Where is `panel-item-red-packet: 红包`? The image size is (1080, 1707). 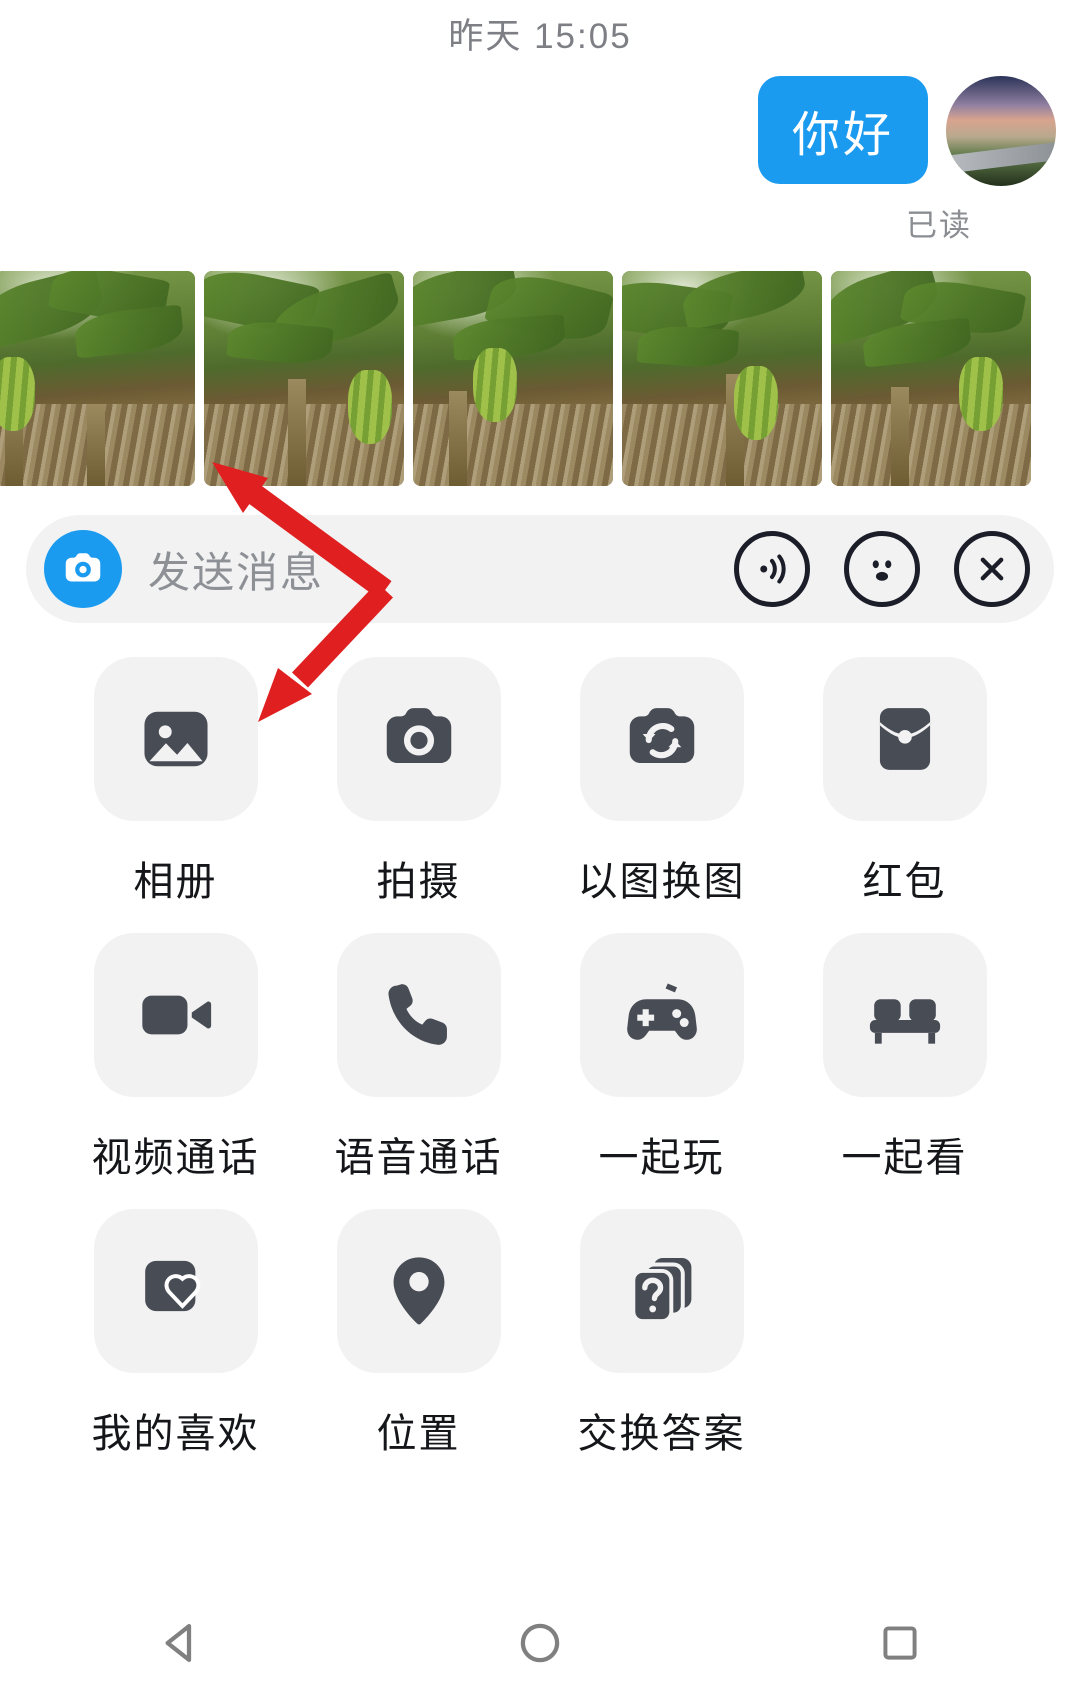 panel-item-red-packet: 红包 is located at coordinates (904, 782).